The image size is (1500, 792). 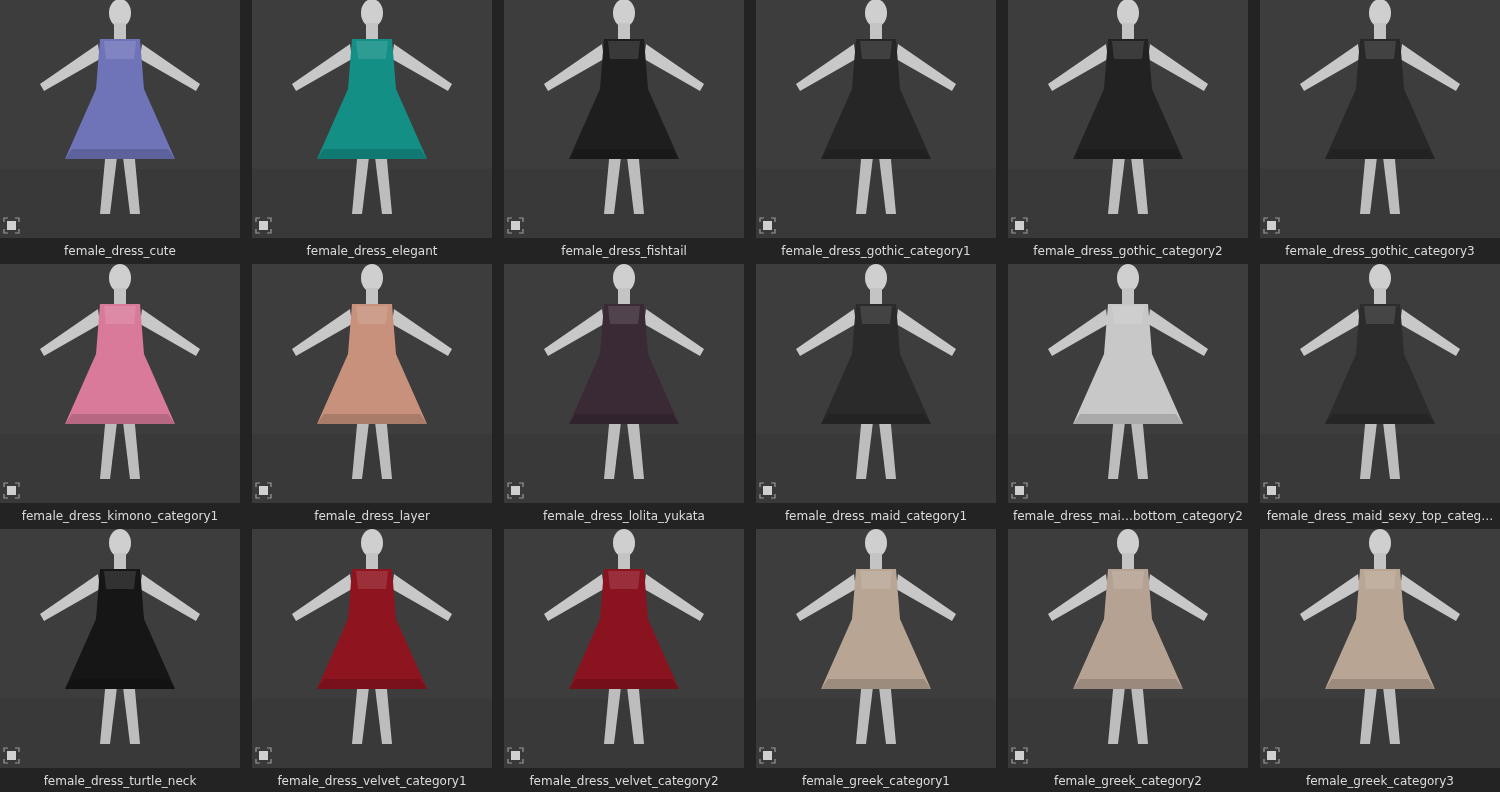 I want to click on asset-name: female_dress_gothic_category2, so click(x=1128, y=251).